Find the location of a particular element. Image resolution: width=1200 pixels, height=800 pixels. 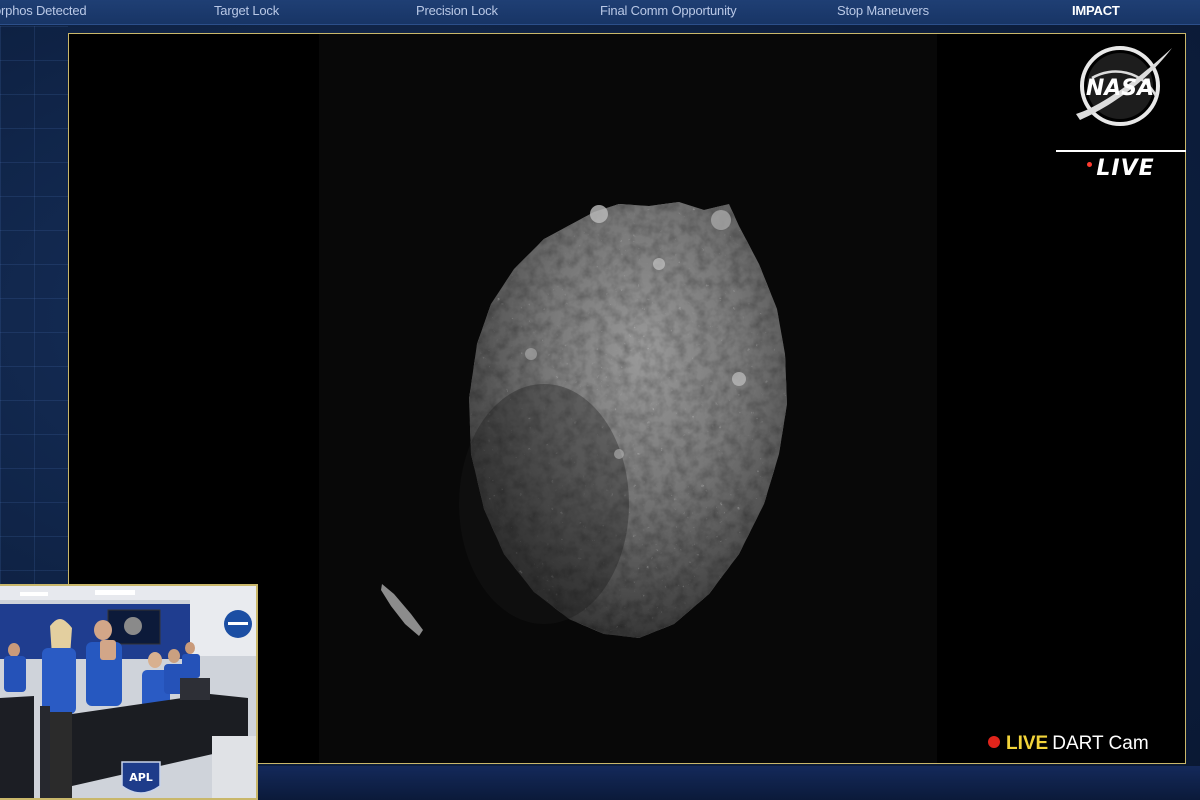

live-cam-name: DART Cam is located at coordinates (1100, 743).